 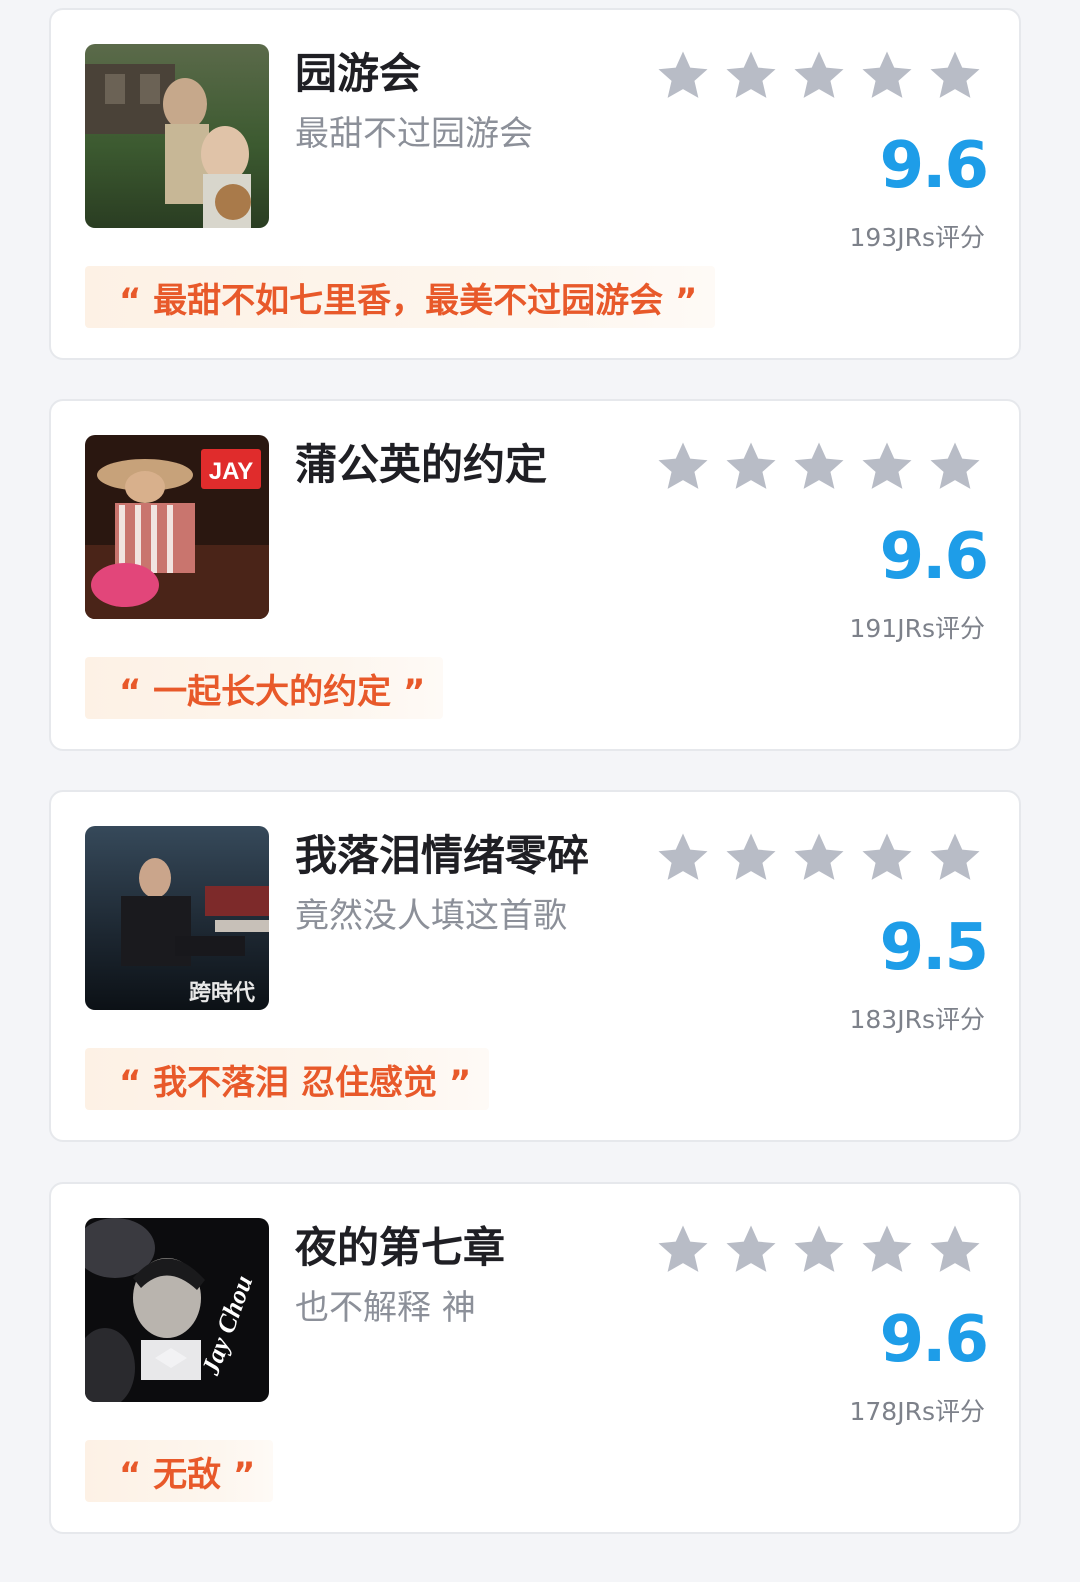 What do you see at coordinates (177, 527) in the screenshot?
I see `album-cover: JAY` at bounding box center [177, 527].